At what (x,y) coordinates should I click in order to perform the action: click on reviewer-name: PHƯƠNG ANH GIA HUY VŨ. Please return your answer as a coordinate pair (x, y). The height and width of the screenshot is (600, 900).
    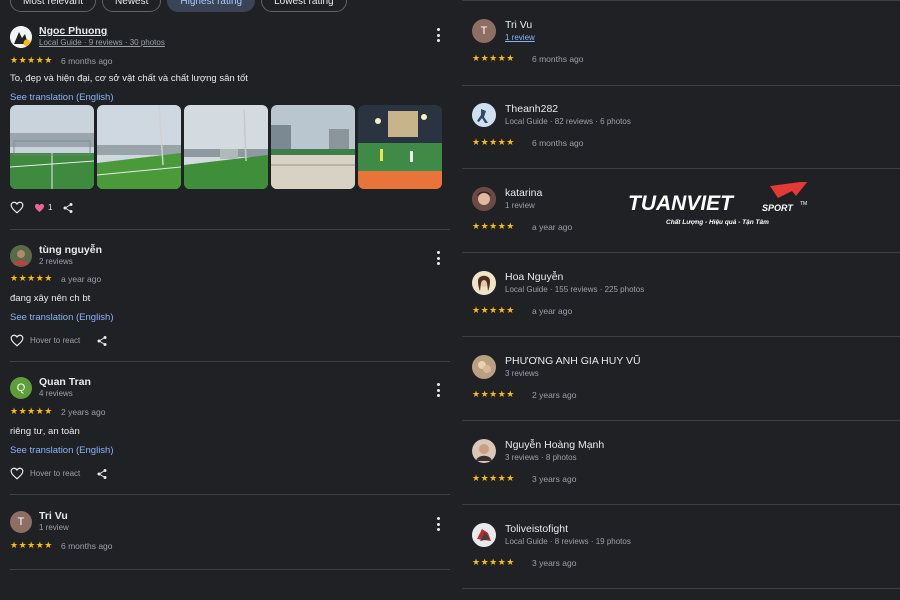
    Looking at the image, I should click on (573, 361).